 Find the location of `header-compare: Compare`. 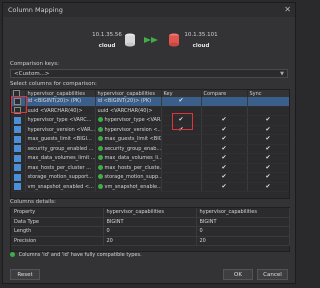

header-compare: Compare is located at coordinates (224, 93).